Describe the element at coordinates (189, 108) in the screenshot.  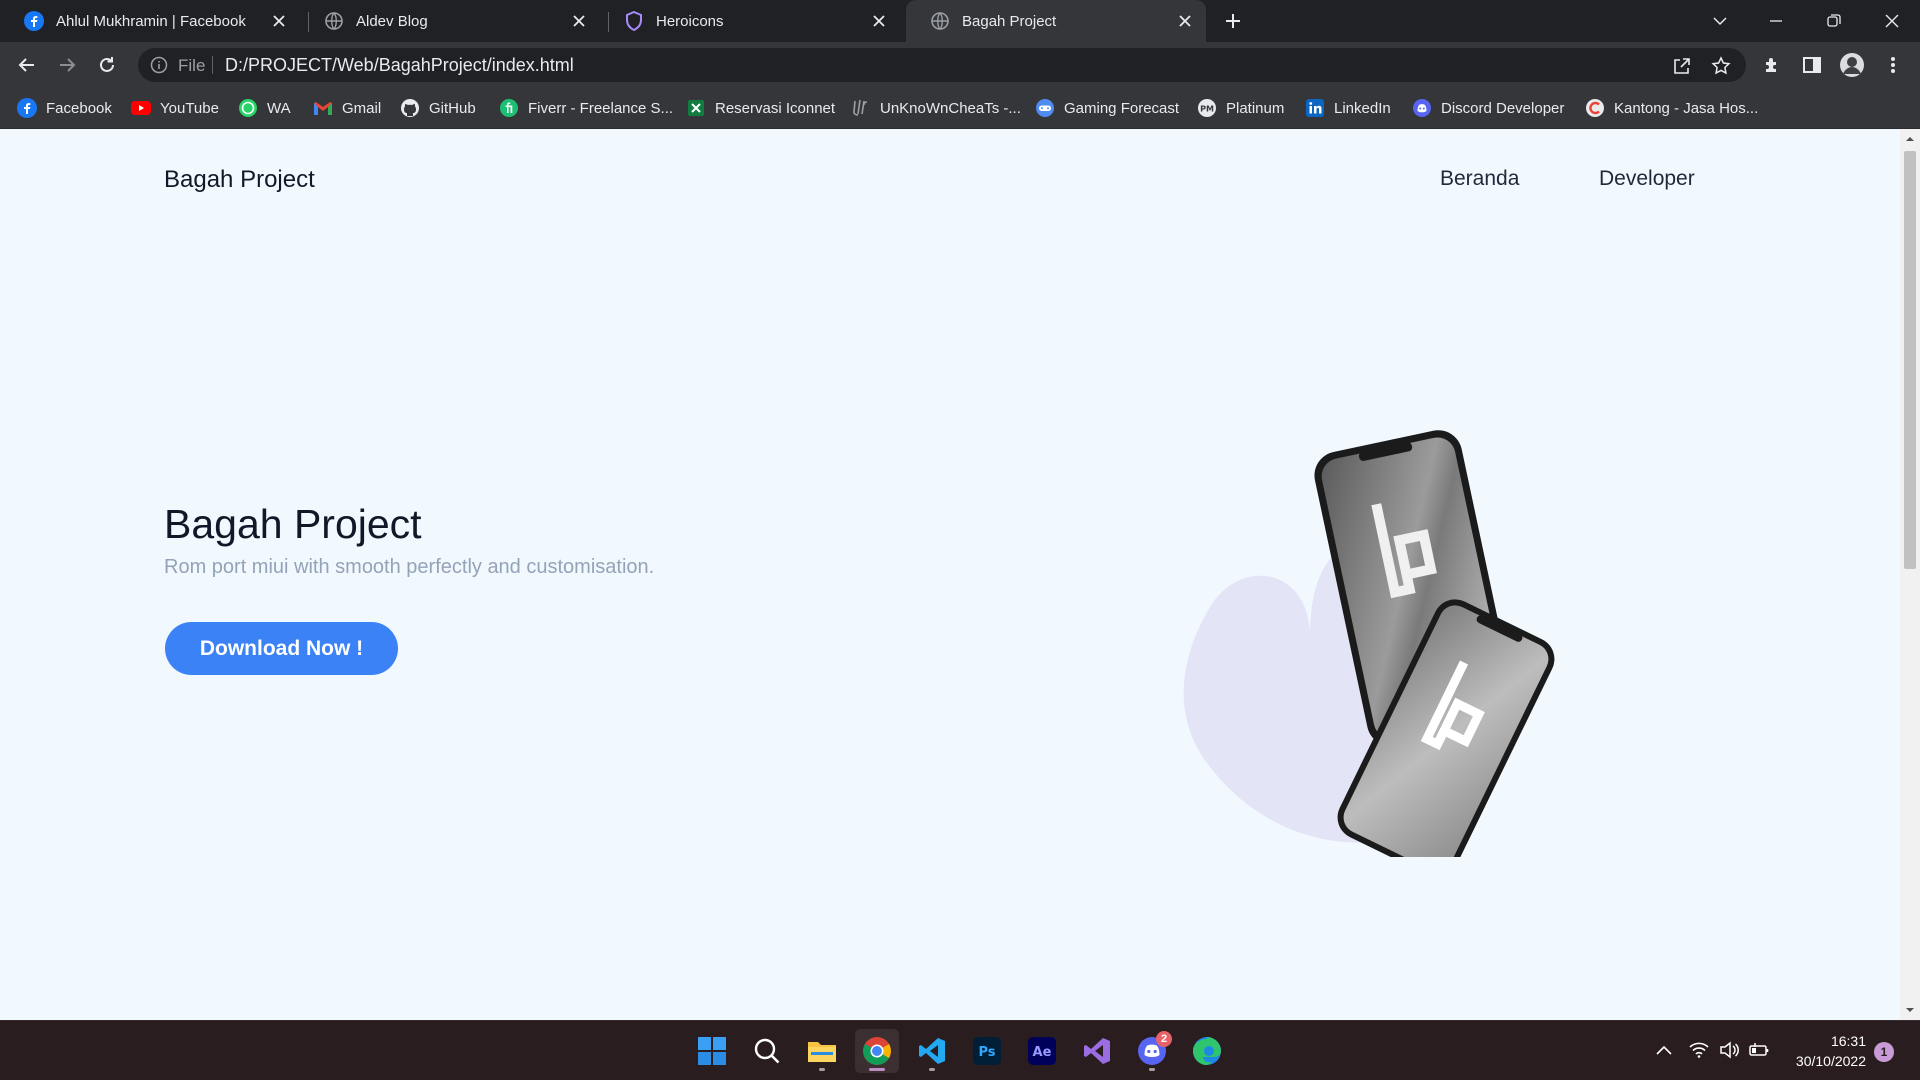
I see `bookmark-label: YouTube` at that location.